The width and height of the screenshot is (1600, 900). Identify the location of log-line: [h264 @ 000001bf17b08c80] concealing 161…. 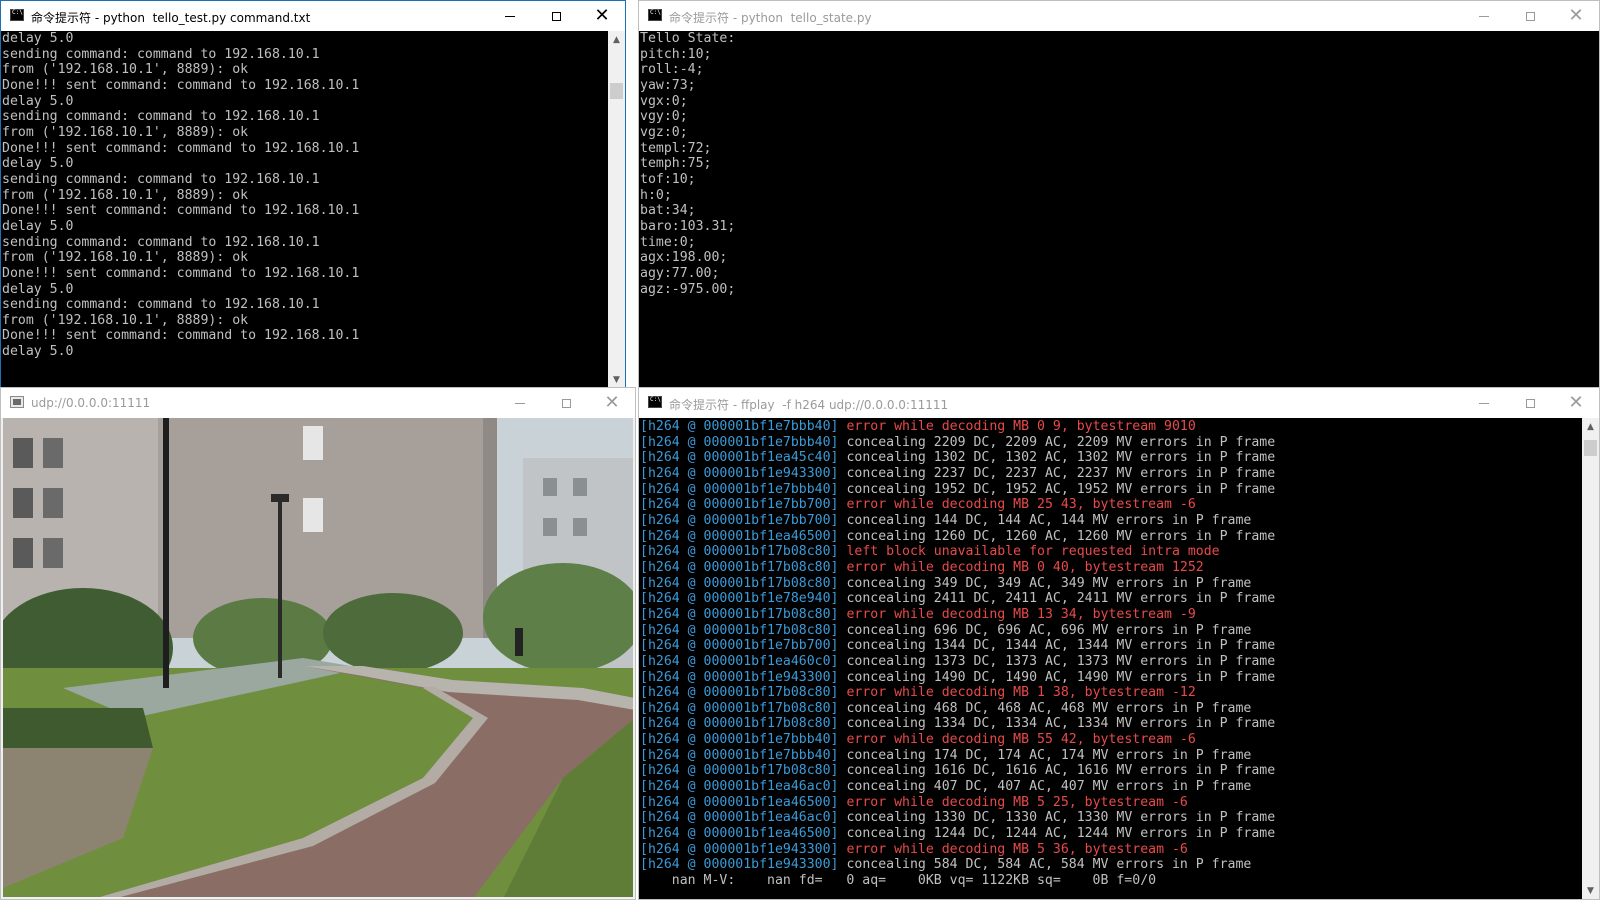
(957, 771).